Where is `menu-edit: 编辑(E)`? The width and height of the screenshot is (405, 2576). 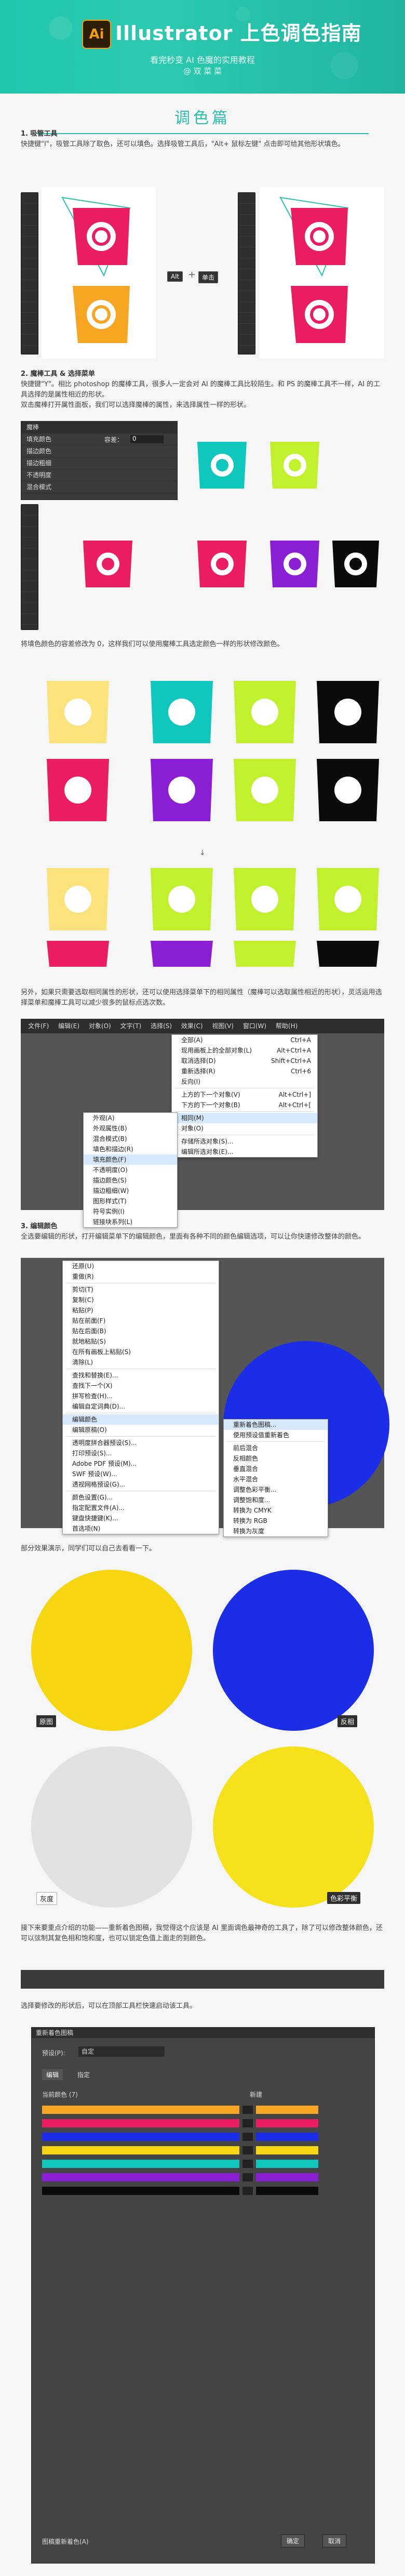
menu-edit: 编辑(E) is located at coordinates (68, 1026).